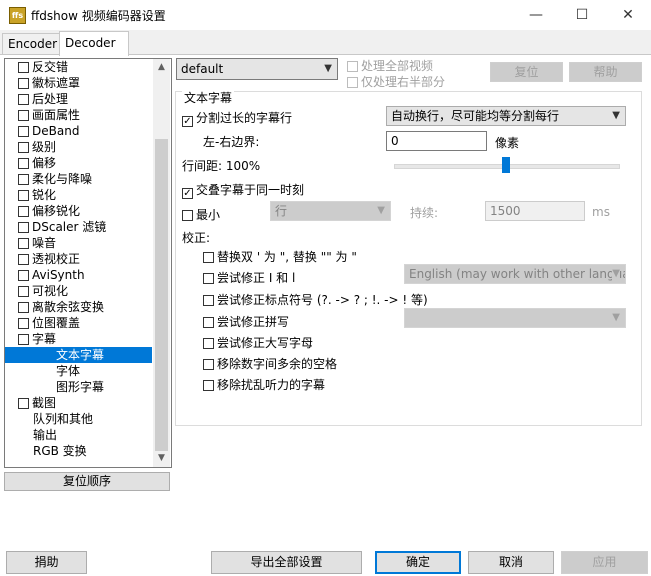 The width and height of the screenshot is (651, 576). I want to click on tree-item: 反交错, so click(43, 67).